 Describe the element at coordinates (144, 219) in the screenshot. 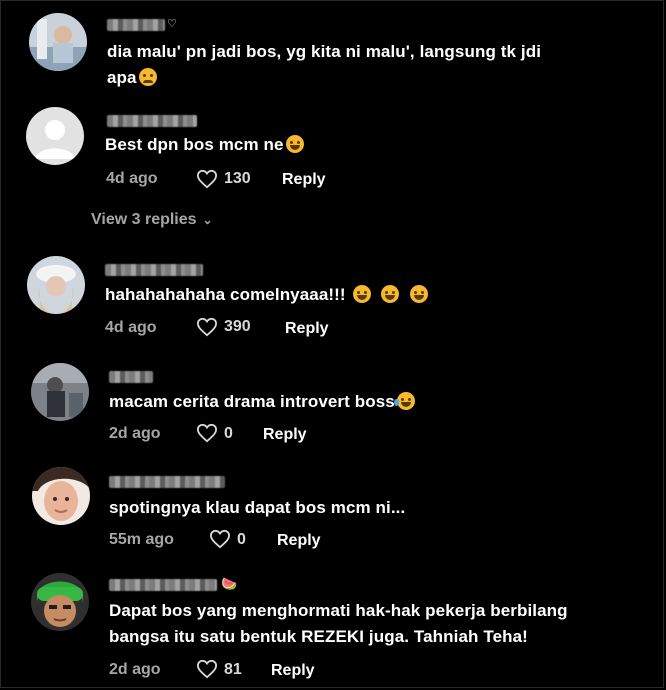

I see `view-replies-label: View 3 replies` at that location.